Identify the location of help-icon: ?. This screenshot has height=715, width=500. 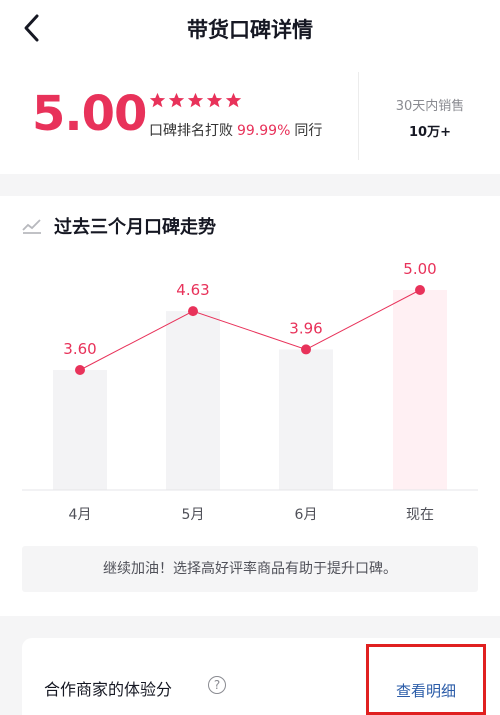
(217, 685).